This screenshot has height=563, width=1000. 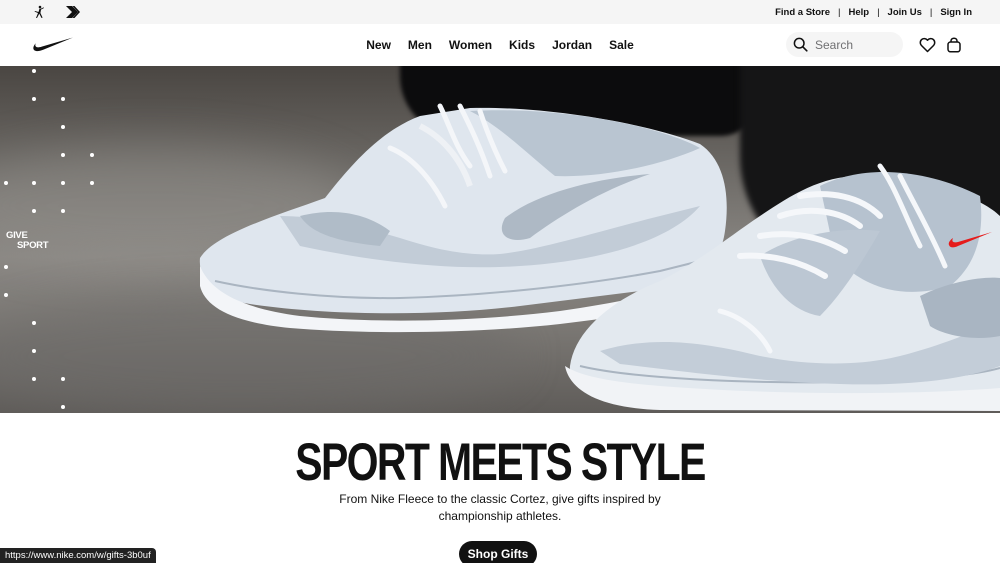 I want to click on jordan-link, so click(x=39, y=12).